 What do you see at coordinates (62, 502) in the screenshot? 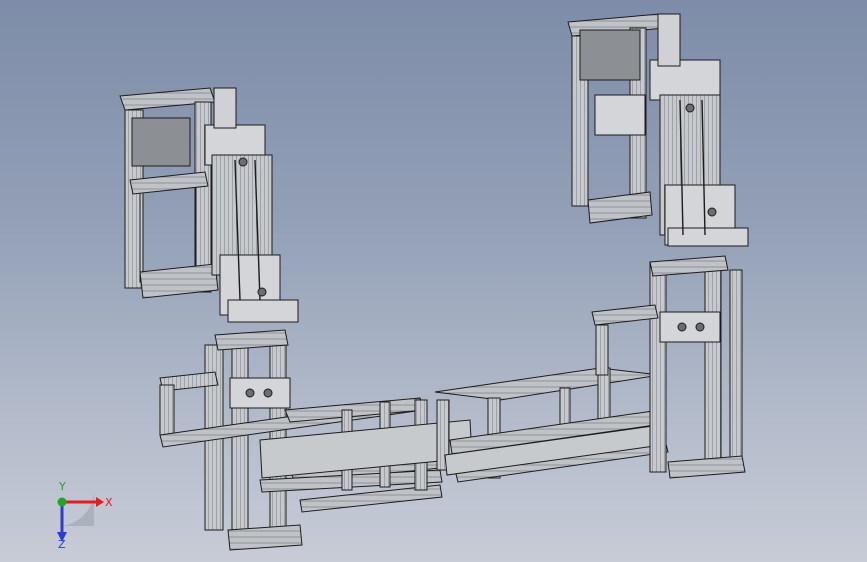
I see `y-axis-icon` at bounding box center [62, 502].